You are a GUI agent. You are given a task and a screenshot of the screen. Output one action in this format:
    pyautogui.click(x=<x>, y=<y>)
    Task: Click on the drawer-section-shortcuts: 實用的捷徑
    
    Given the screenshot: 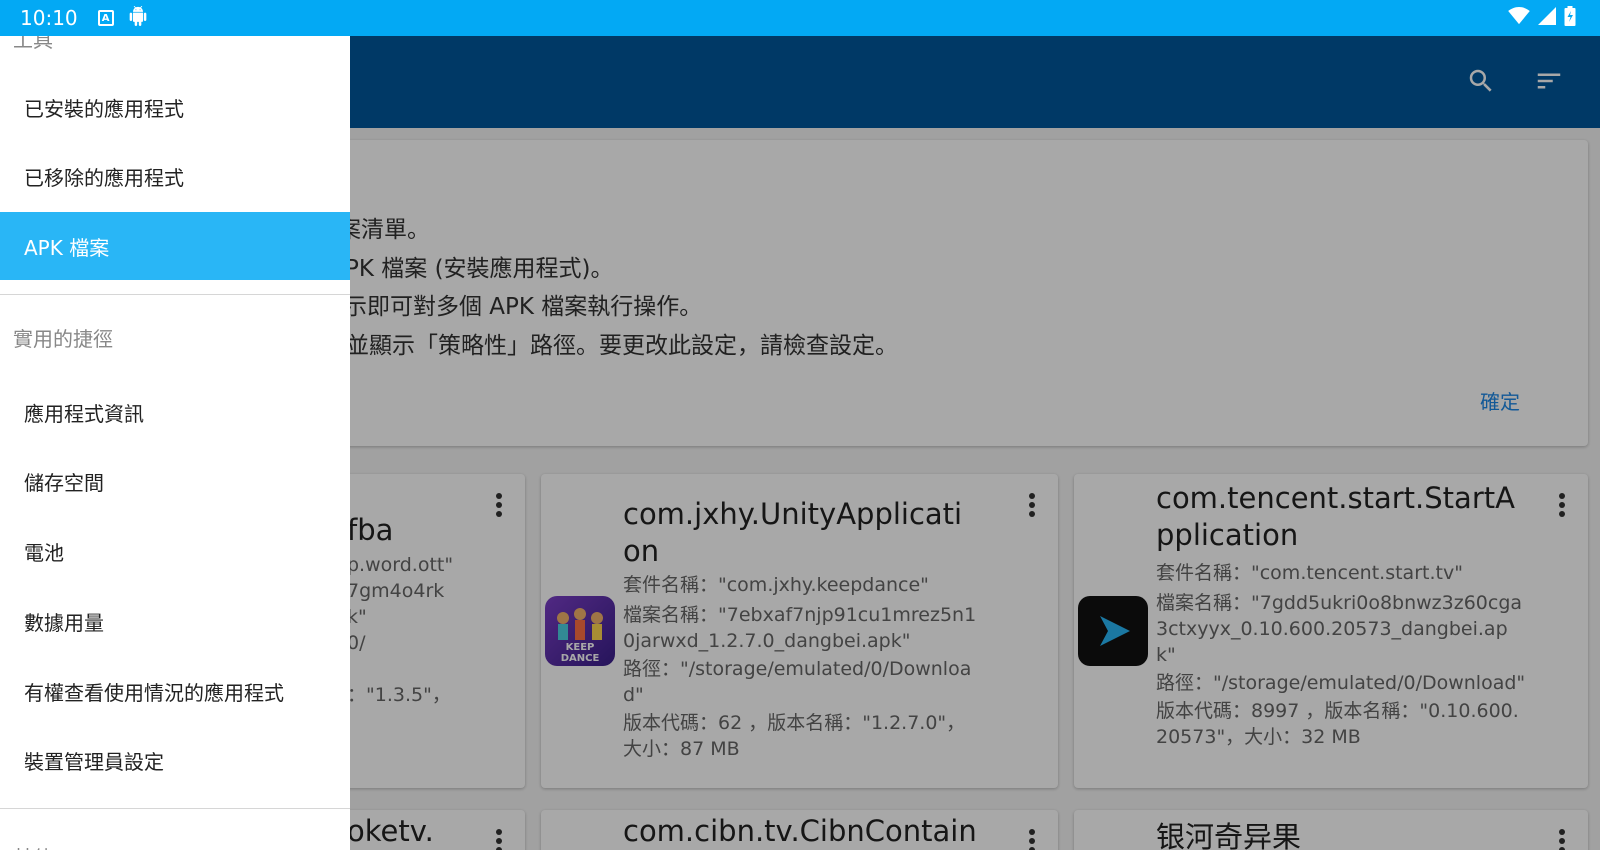 What is the action you would take?
    pyautogui.click(x=63, y=339)
    